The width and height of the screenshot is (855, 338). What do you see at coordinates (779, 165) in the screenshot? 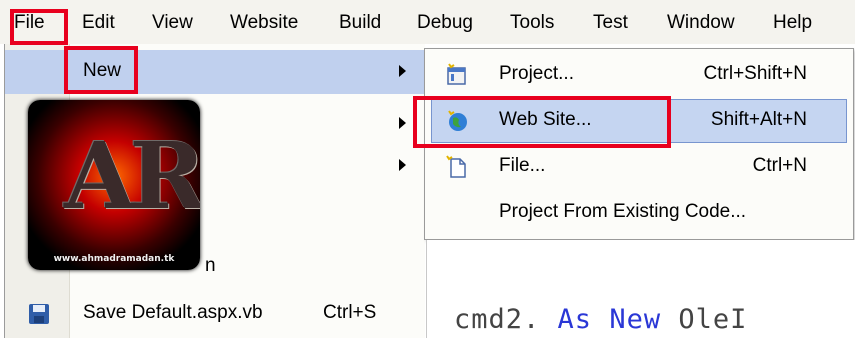
I see `submenu-item-file-shortcut: Ctrl+N` at bounding box center [779, 165].